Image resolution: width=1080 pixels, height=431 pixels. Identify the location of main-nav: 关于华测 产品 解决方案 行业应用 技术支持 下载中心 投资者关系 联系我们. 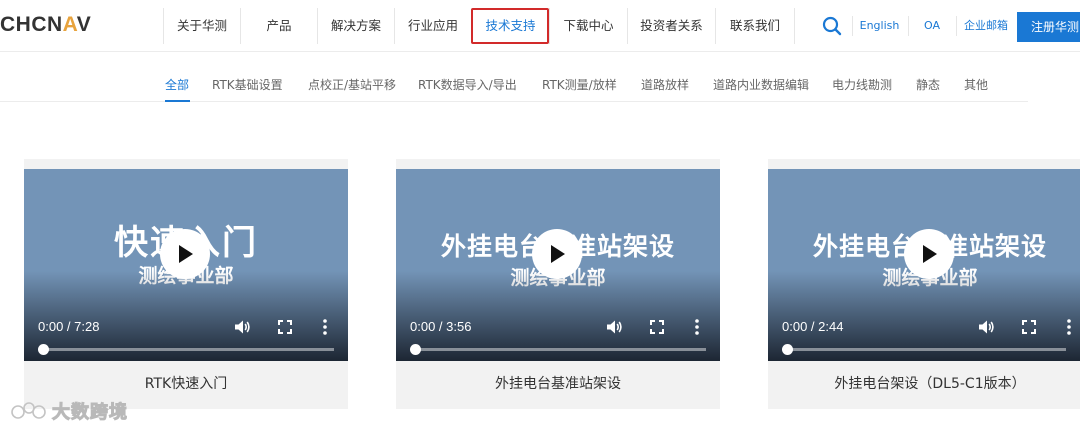
(479, 26).